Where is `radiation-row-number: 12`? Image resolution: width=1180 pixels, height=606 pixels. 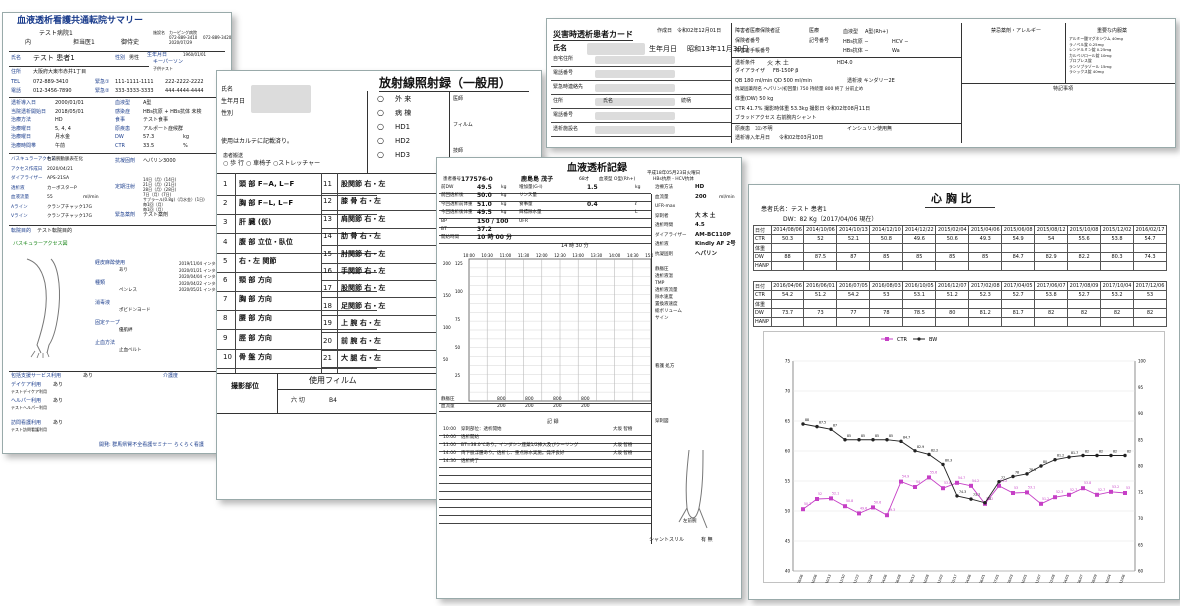 radiation-row-number: 12 is located at coordinates (327, 201).